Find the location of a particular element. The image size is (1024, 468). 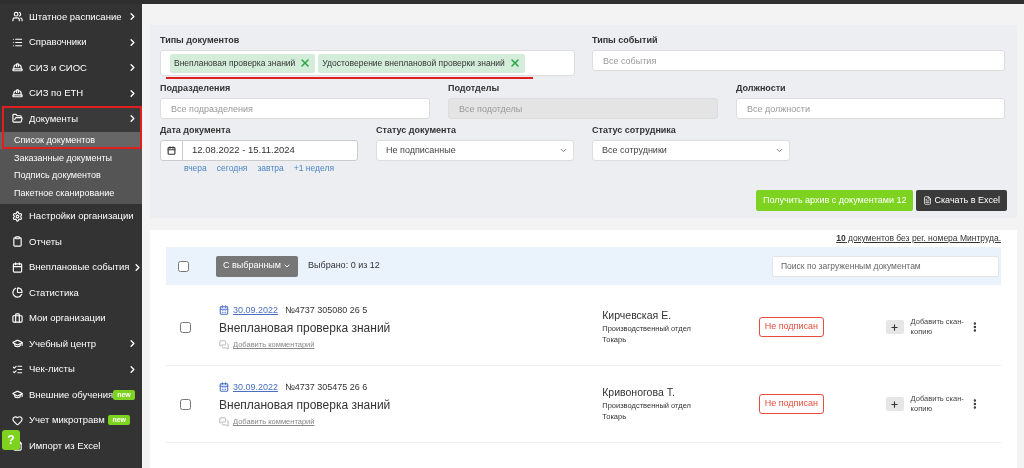

document-number: №4737 305475 26 6 is located at coordinates (326, 387).